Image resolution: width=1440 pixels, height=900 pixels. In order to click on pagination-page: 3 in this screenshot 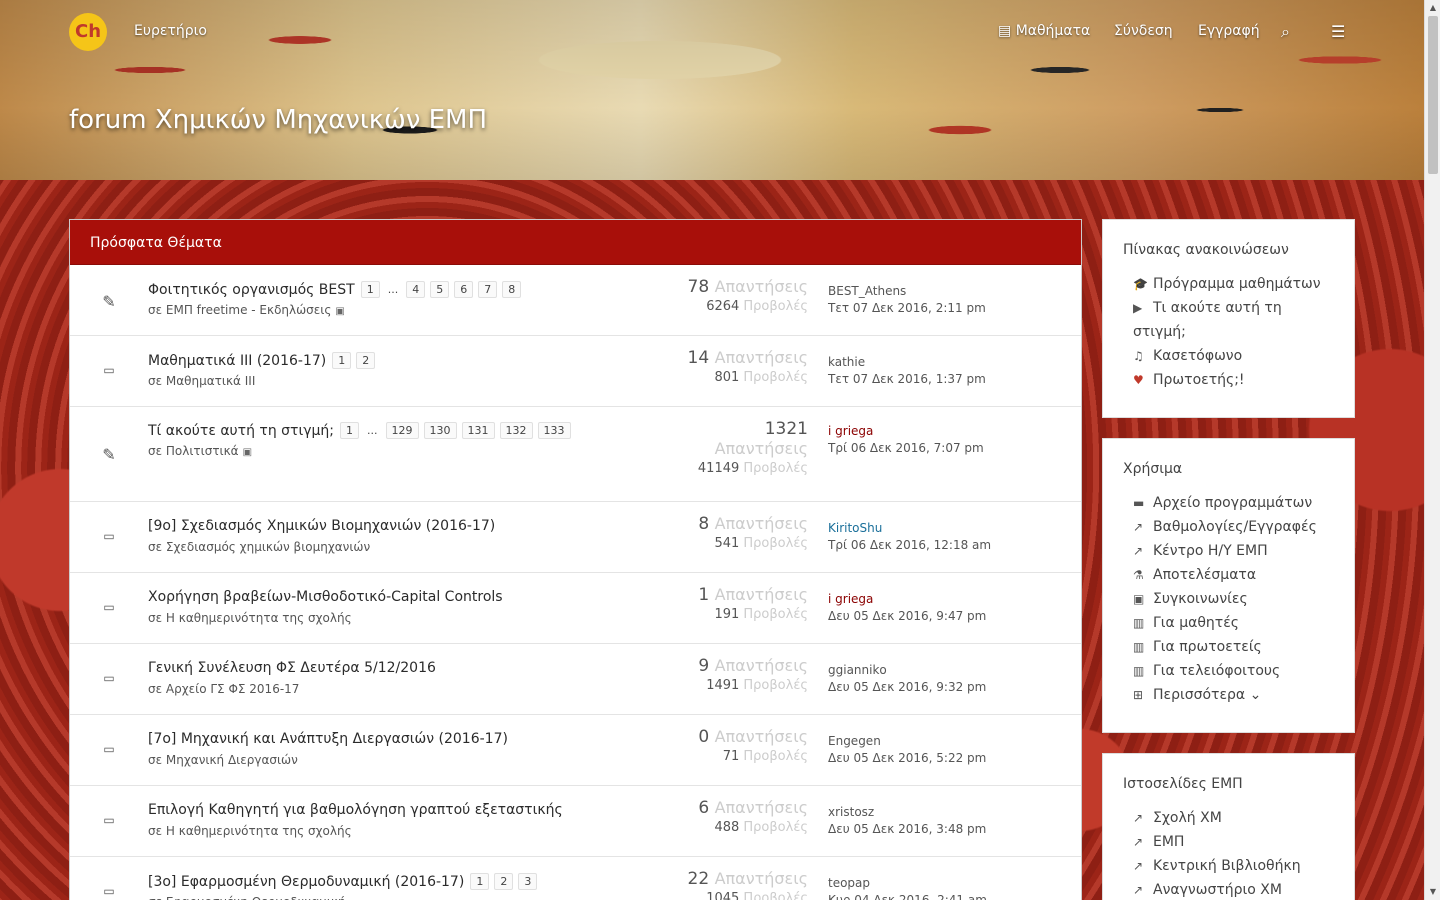, I will do `click(528, 881)`.